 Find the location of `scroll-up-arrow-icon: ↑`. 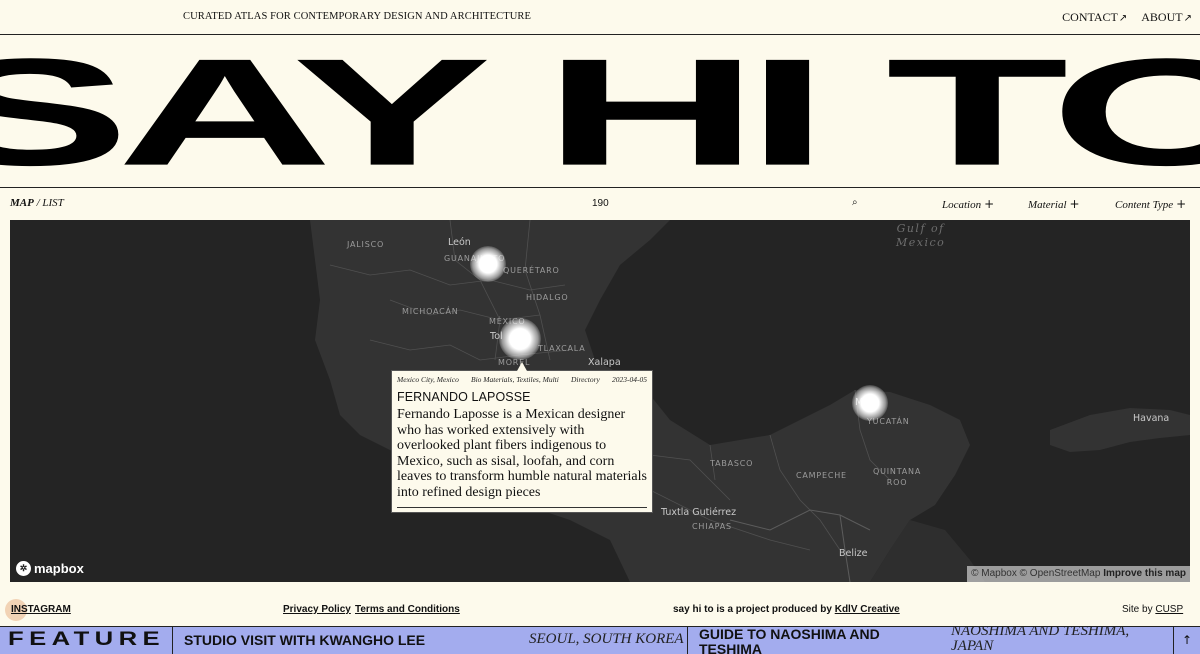

scroll-up-arrow-icon: ↑ is located at coordinates (1186, 640).